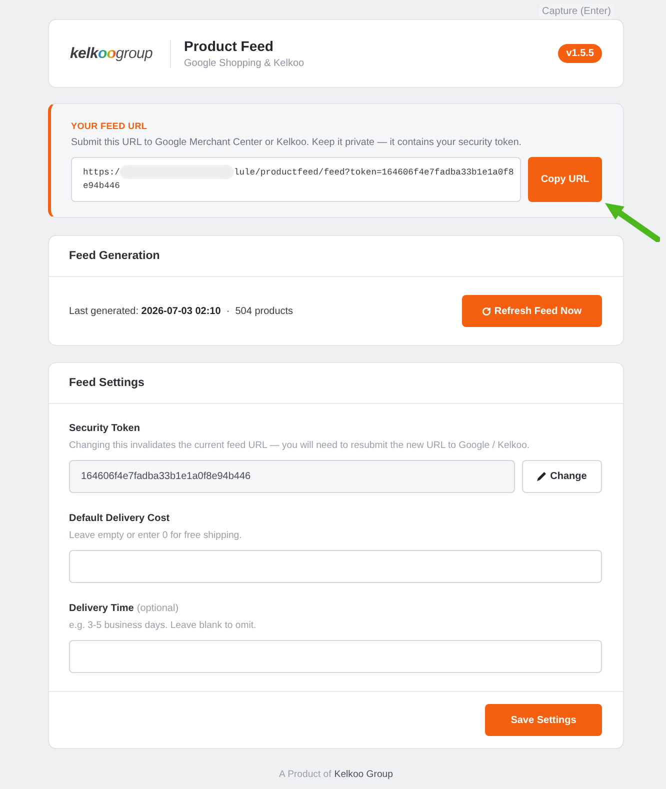 Image resolution: width=666 pixels, height=789 pixels. Describe the element at coordinates (157, 609) in the screenshot. I see `optional-note: (optional)` at that location.